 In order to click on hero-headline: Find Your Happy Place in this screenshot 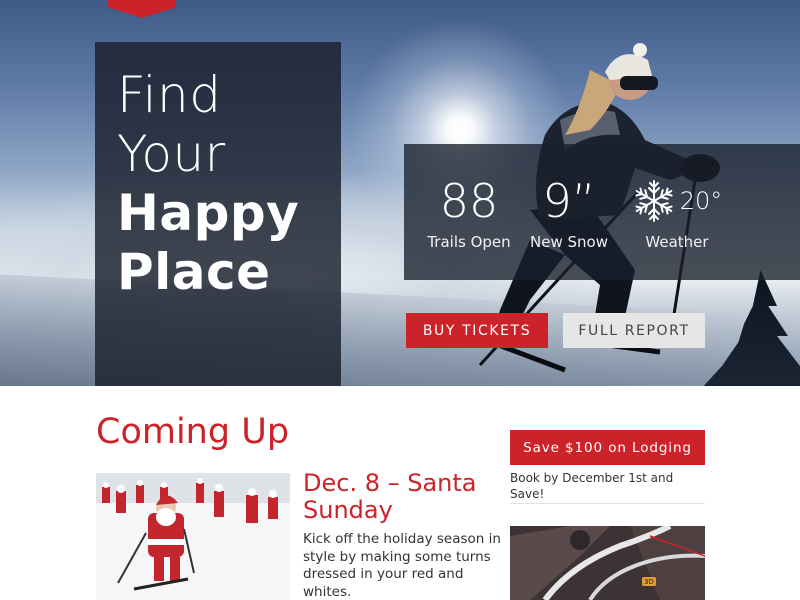, I will do `click(227, 184)`.